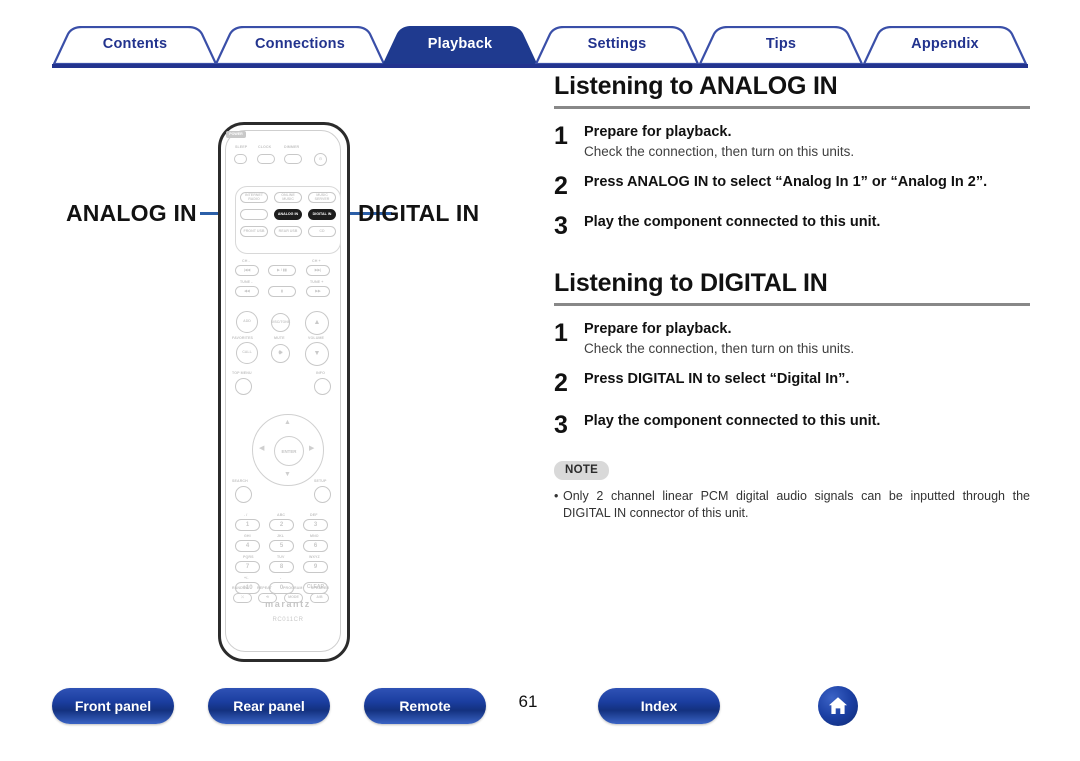  Describe the element at coordinates (281, 567) in the screenshot. I see `remote-key-8: 8` at that location.